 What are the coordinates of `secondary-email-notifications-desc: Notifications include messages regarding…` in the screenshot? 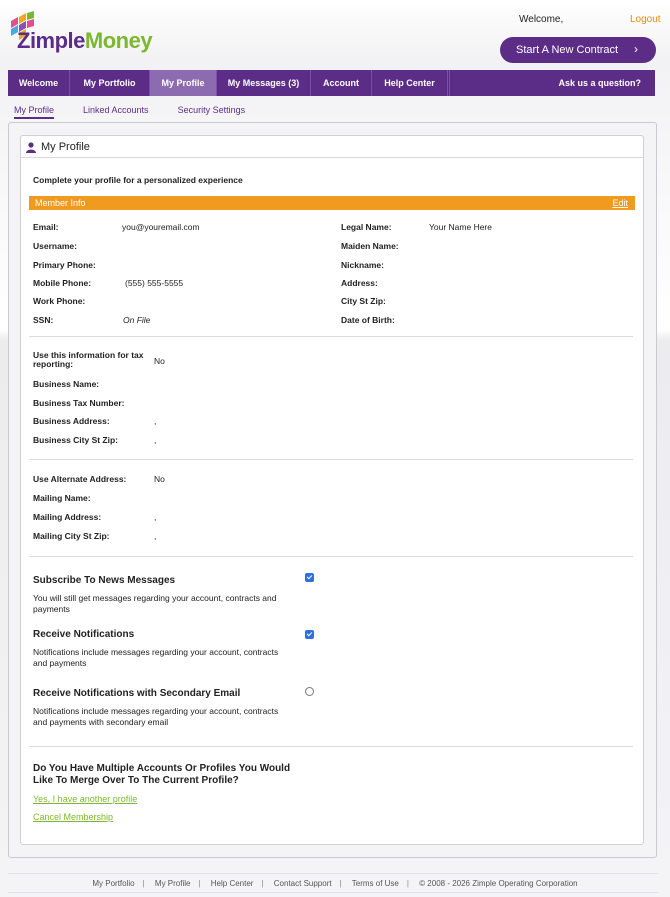 It's located at (156, 716).